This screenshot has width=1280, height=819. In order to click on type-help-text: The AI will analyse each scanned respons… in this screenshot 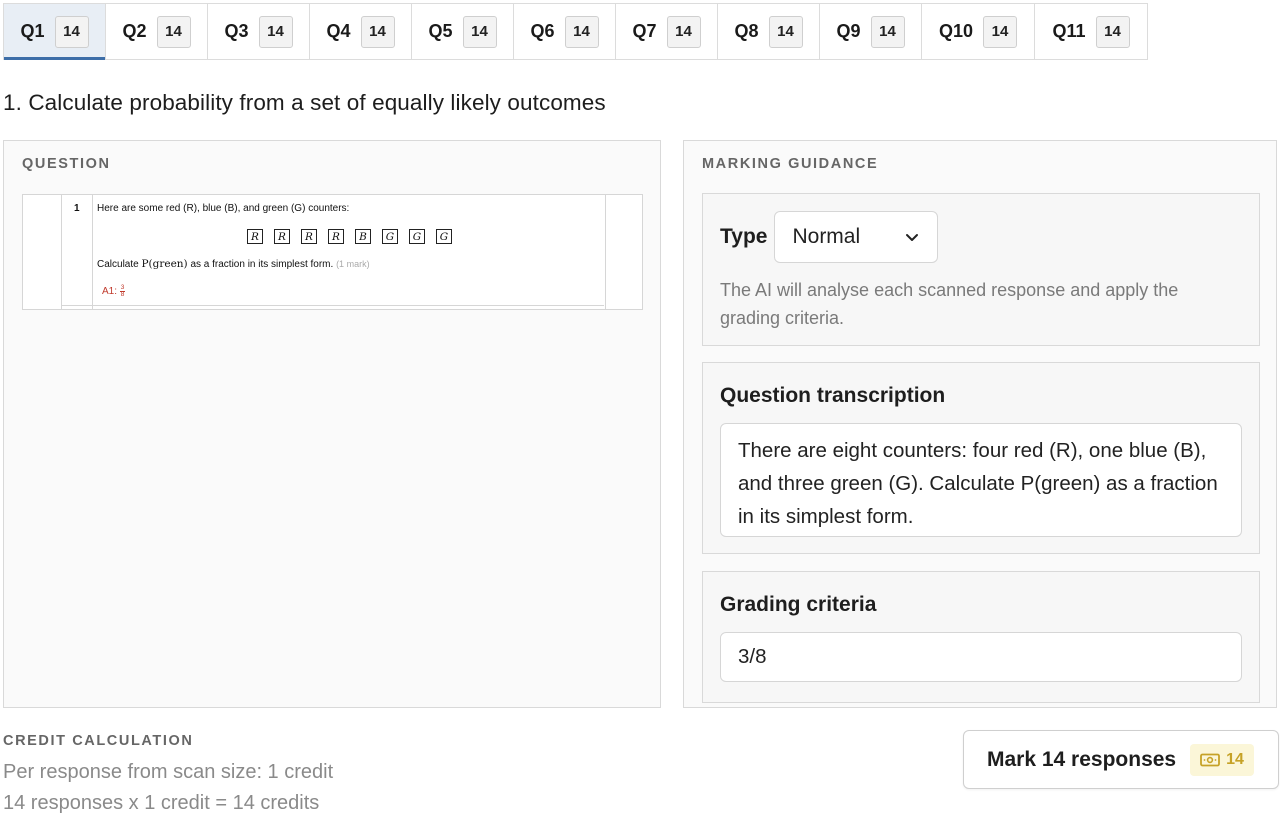, I will do `click(949, 304)`.